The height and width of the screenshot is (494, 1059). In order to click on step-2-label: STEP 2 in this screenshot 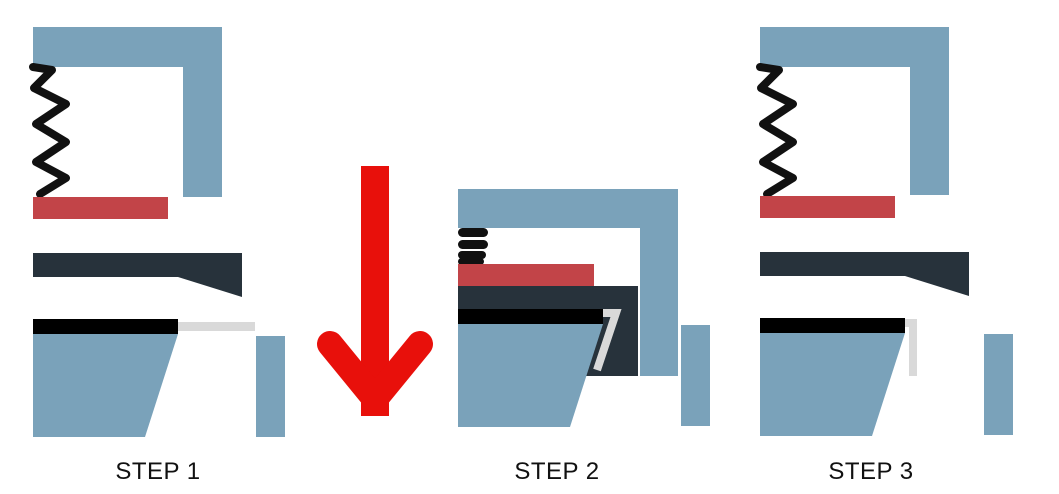, I will do `click(557, 471)`.